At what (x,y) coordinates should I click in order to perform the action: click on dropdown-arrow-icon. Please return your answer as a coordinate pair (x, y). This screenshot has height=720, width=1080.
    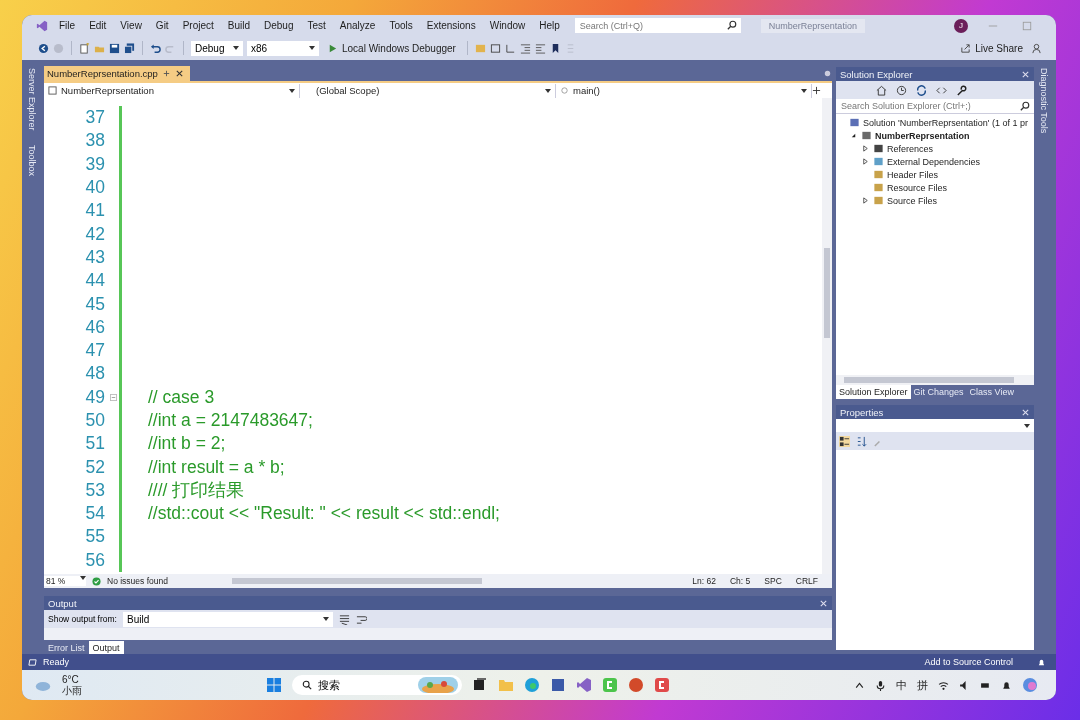
    Looking at the image, I should click on (326, 619).